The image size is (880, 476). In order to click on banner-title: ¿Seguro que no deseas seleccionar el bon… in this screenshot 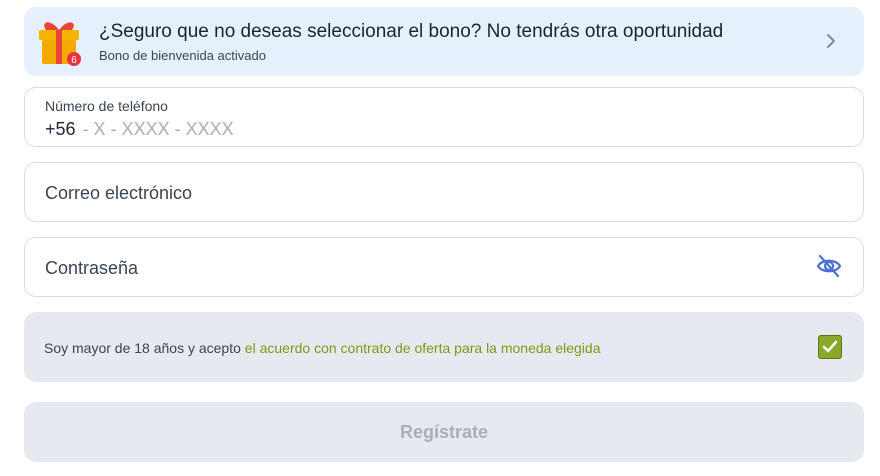, I will do `click(411, 31)`.